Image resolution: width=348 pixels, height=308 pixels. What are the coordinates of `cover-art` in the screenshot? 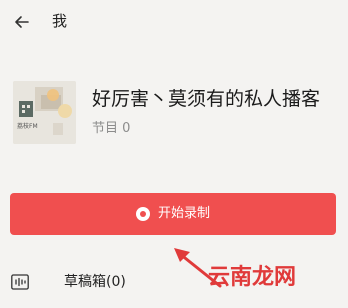 It's located at (44, 112).